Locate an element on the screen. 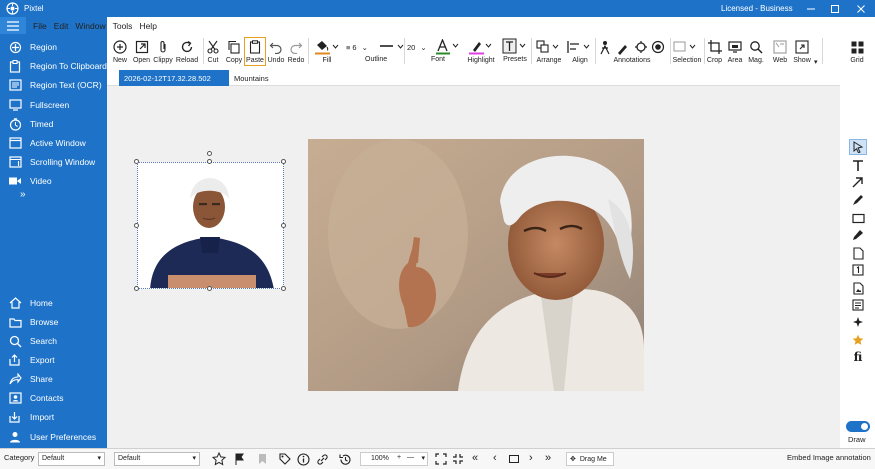 The image size is (875, 469). star-rating-icon is located at coordinates (219, 459).